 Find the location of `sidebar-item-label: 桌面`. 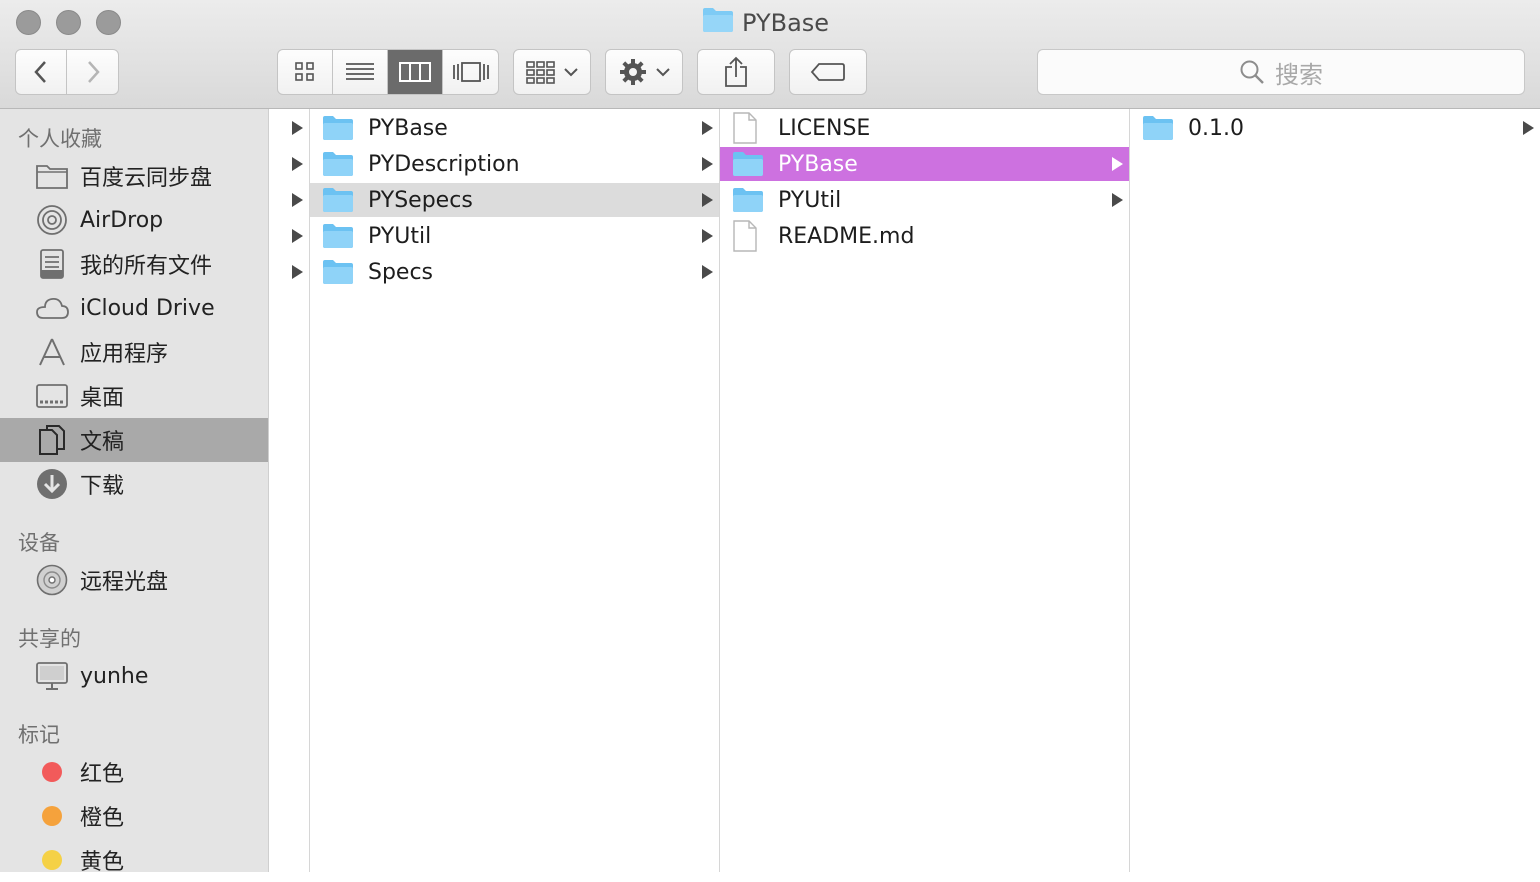

sidebar-item-label: 桌面 is located at coordinates (102, 398).